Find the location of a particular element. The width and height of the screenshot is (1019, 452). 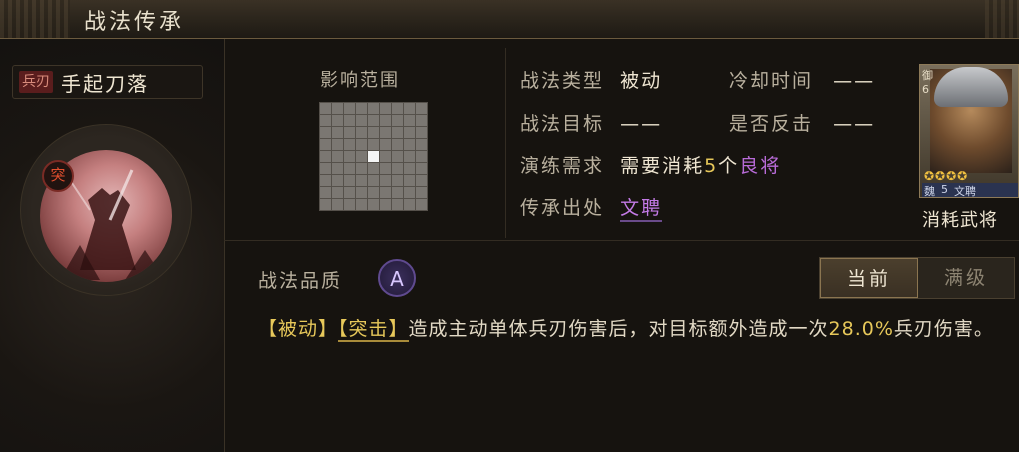

requirement-item: 良将 is located at coordinates (760, 166).